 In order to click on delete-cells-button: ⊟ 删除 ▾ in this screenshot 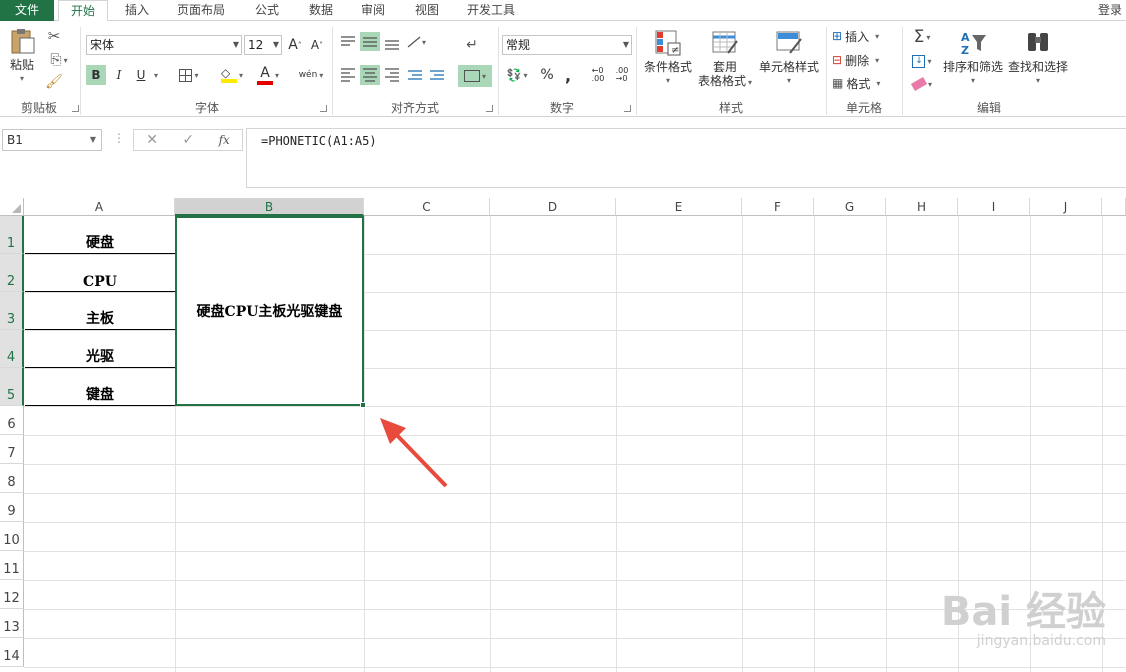, I will do `click(864, 60)`.